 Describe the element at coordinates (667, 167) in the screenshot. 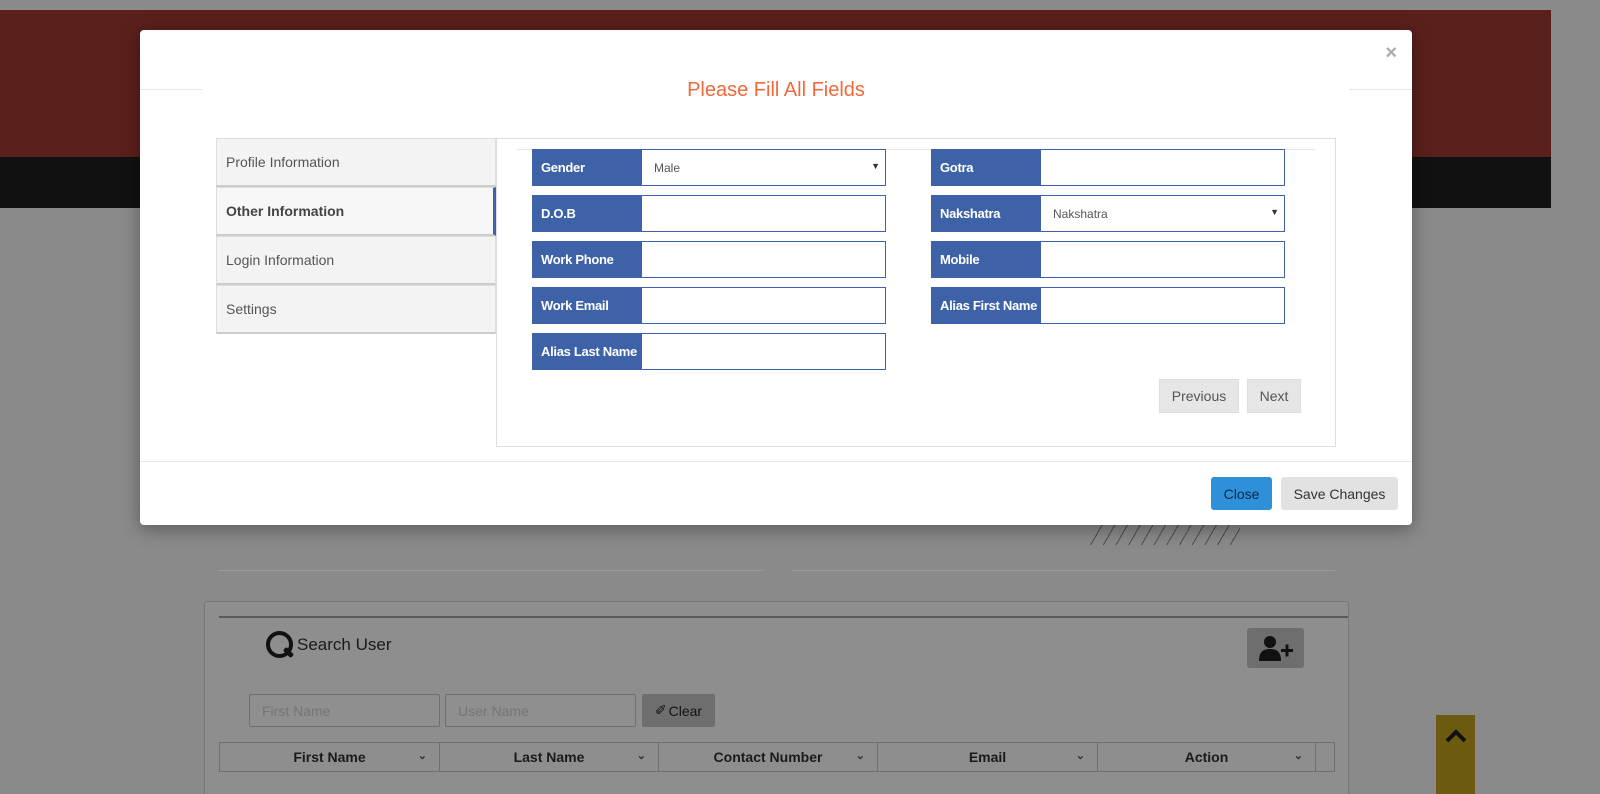

I see `gender-selected-value: Male` at that location.